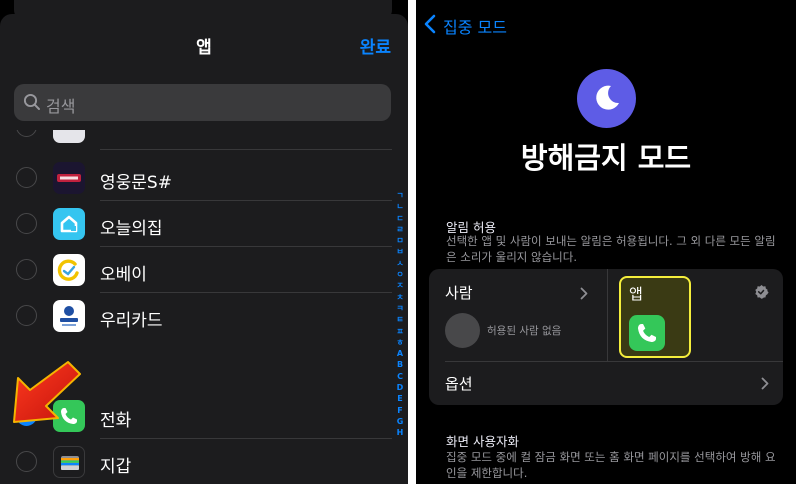 The image size is (796, 484). I want to click on search-placeholder: 검색, so click(61, 106).